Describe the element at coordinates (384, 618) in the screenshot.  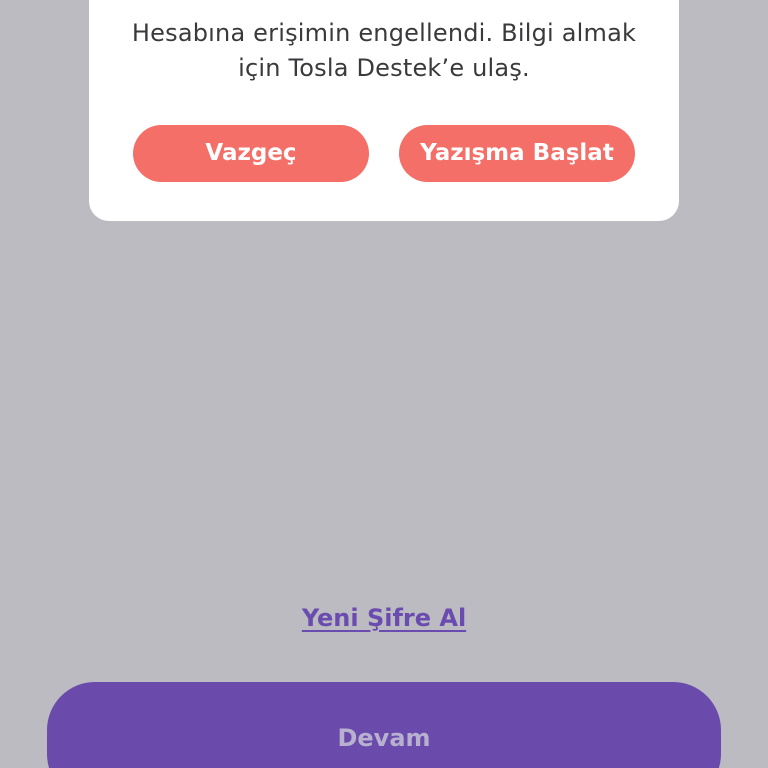
I see `new-password-link: Yeni Şifre Al` at that location.